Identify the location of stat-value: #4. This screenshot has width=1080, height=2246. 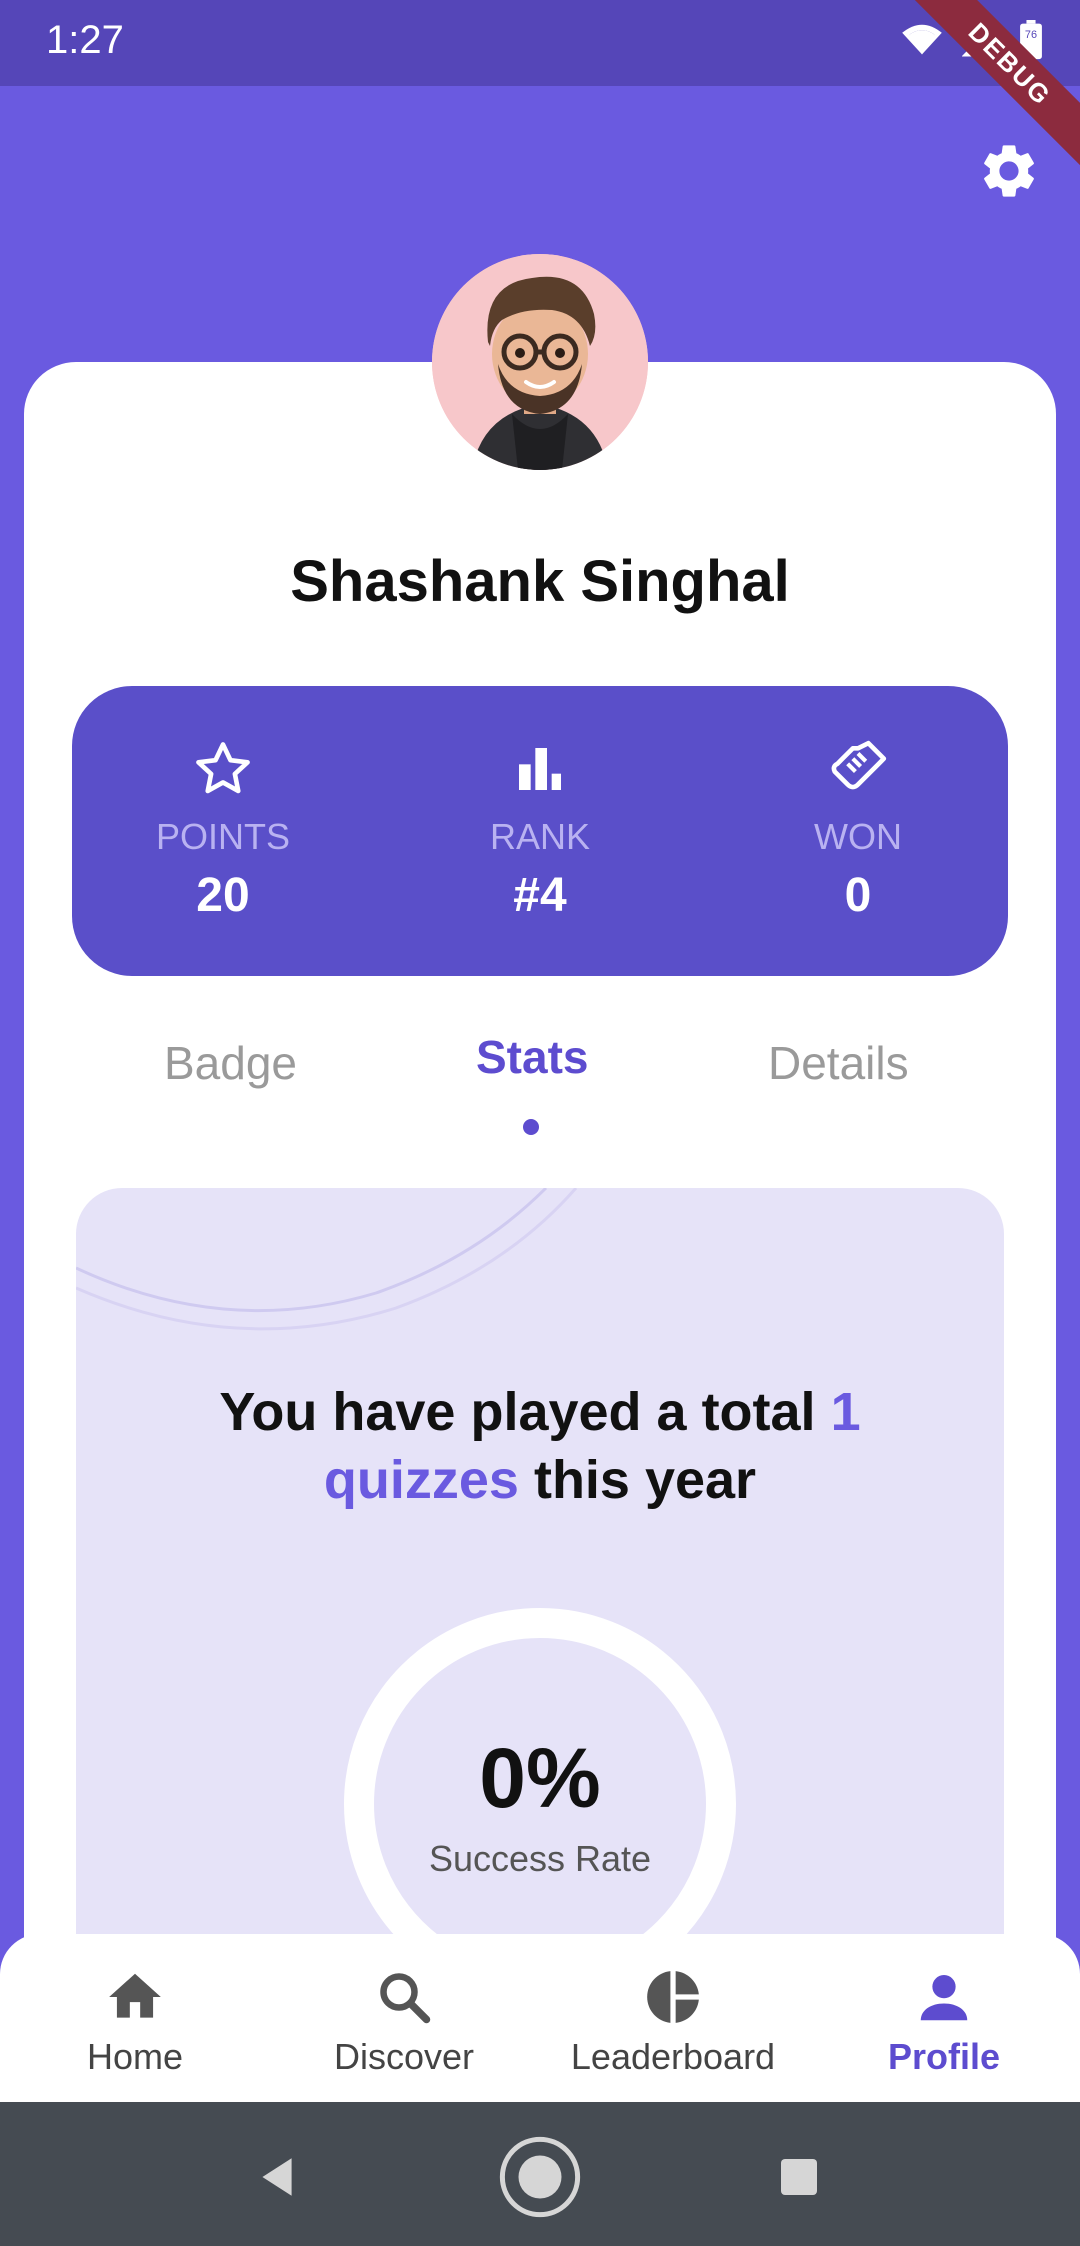
(540, 895).